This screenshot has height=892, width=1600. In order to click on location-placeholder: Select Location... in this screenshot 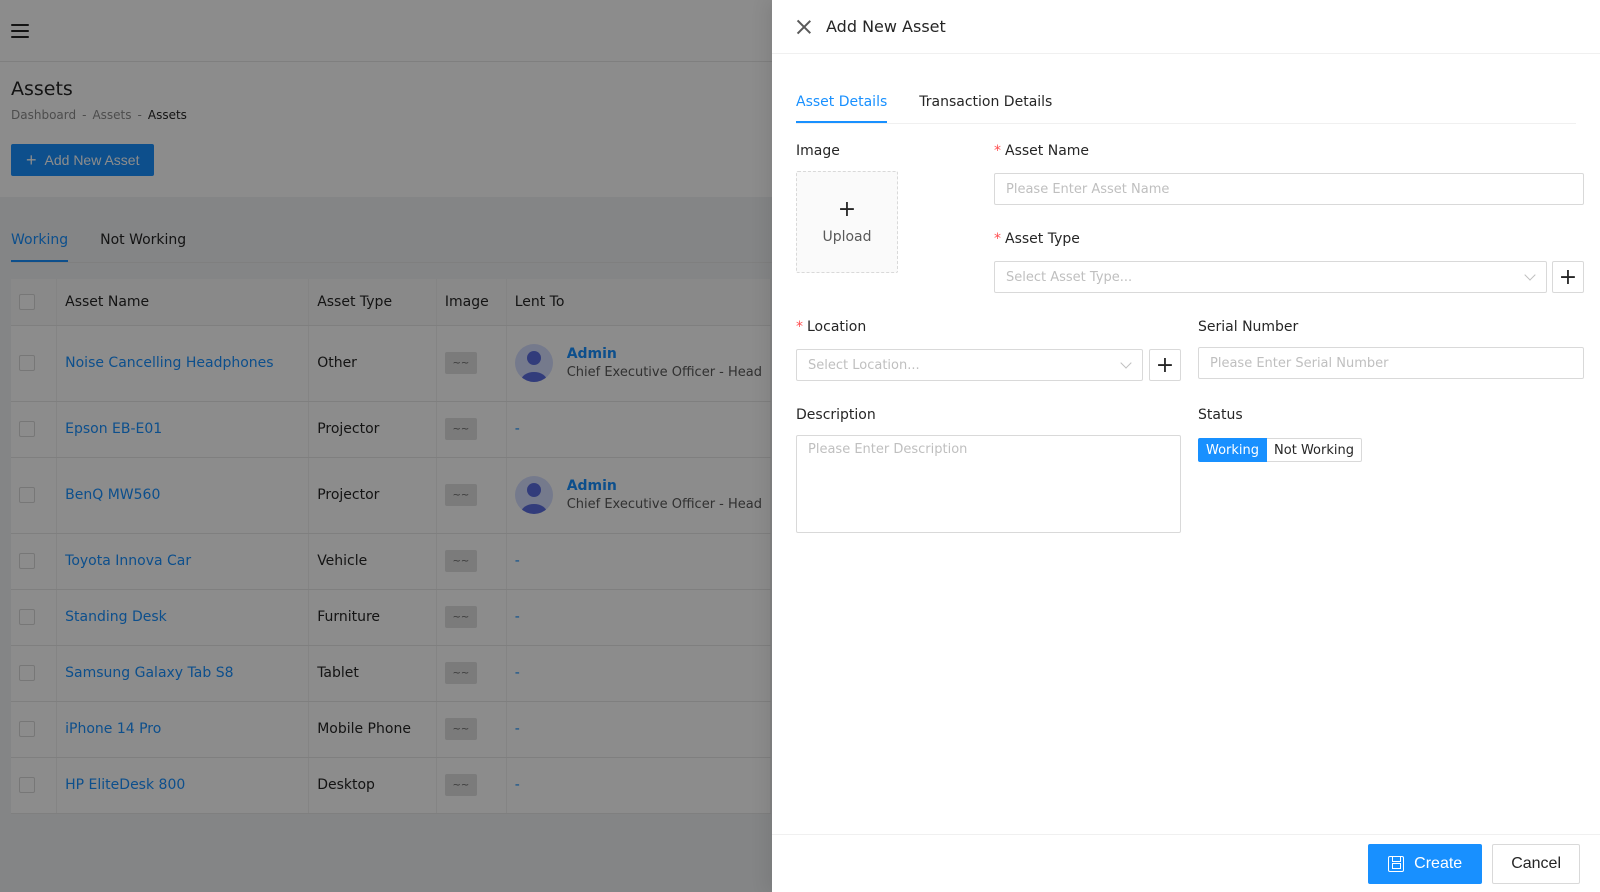, I will do `click(864, 365)`.